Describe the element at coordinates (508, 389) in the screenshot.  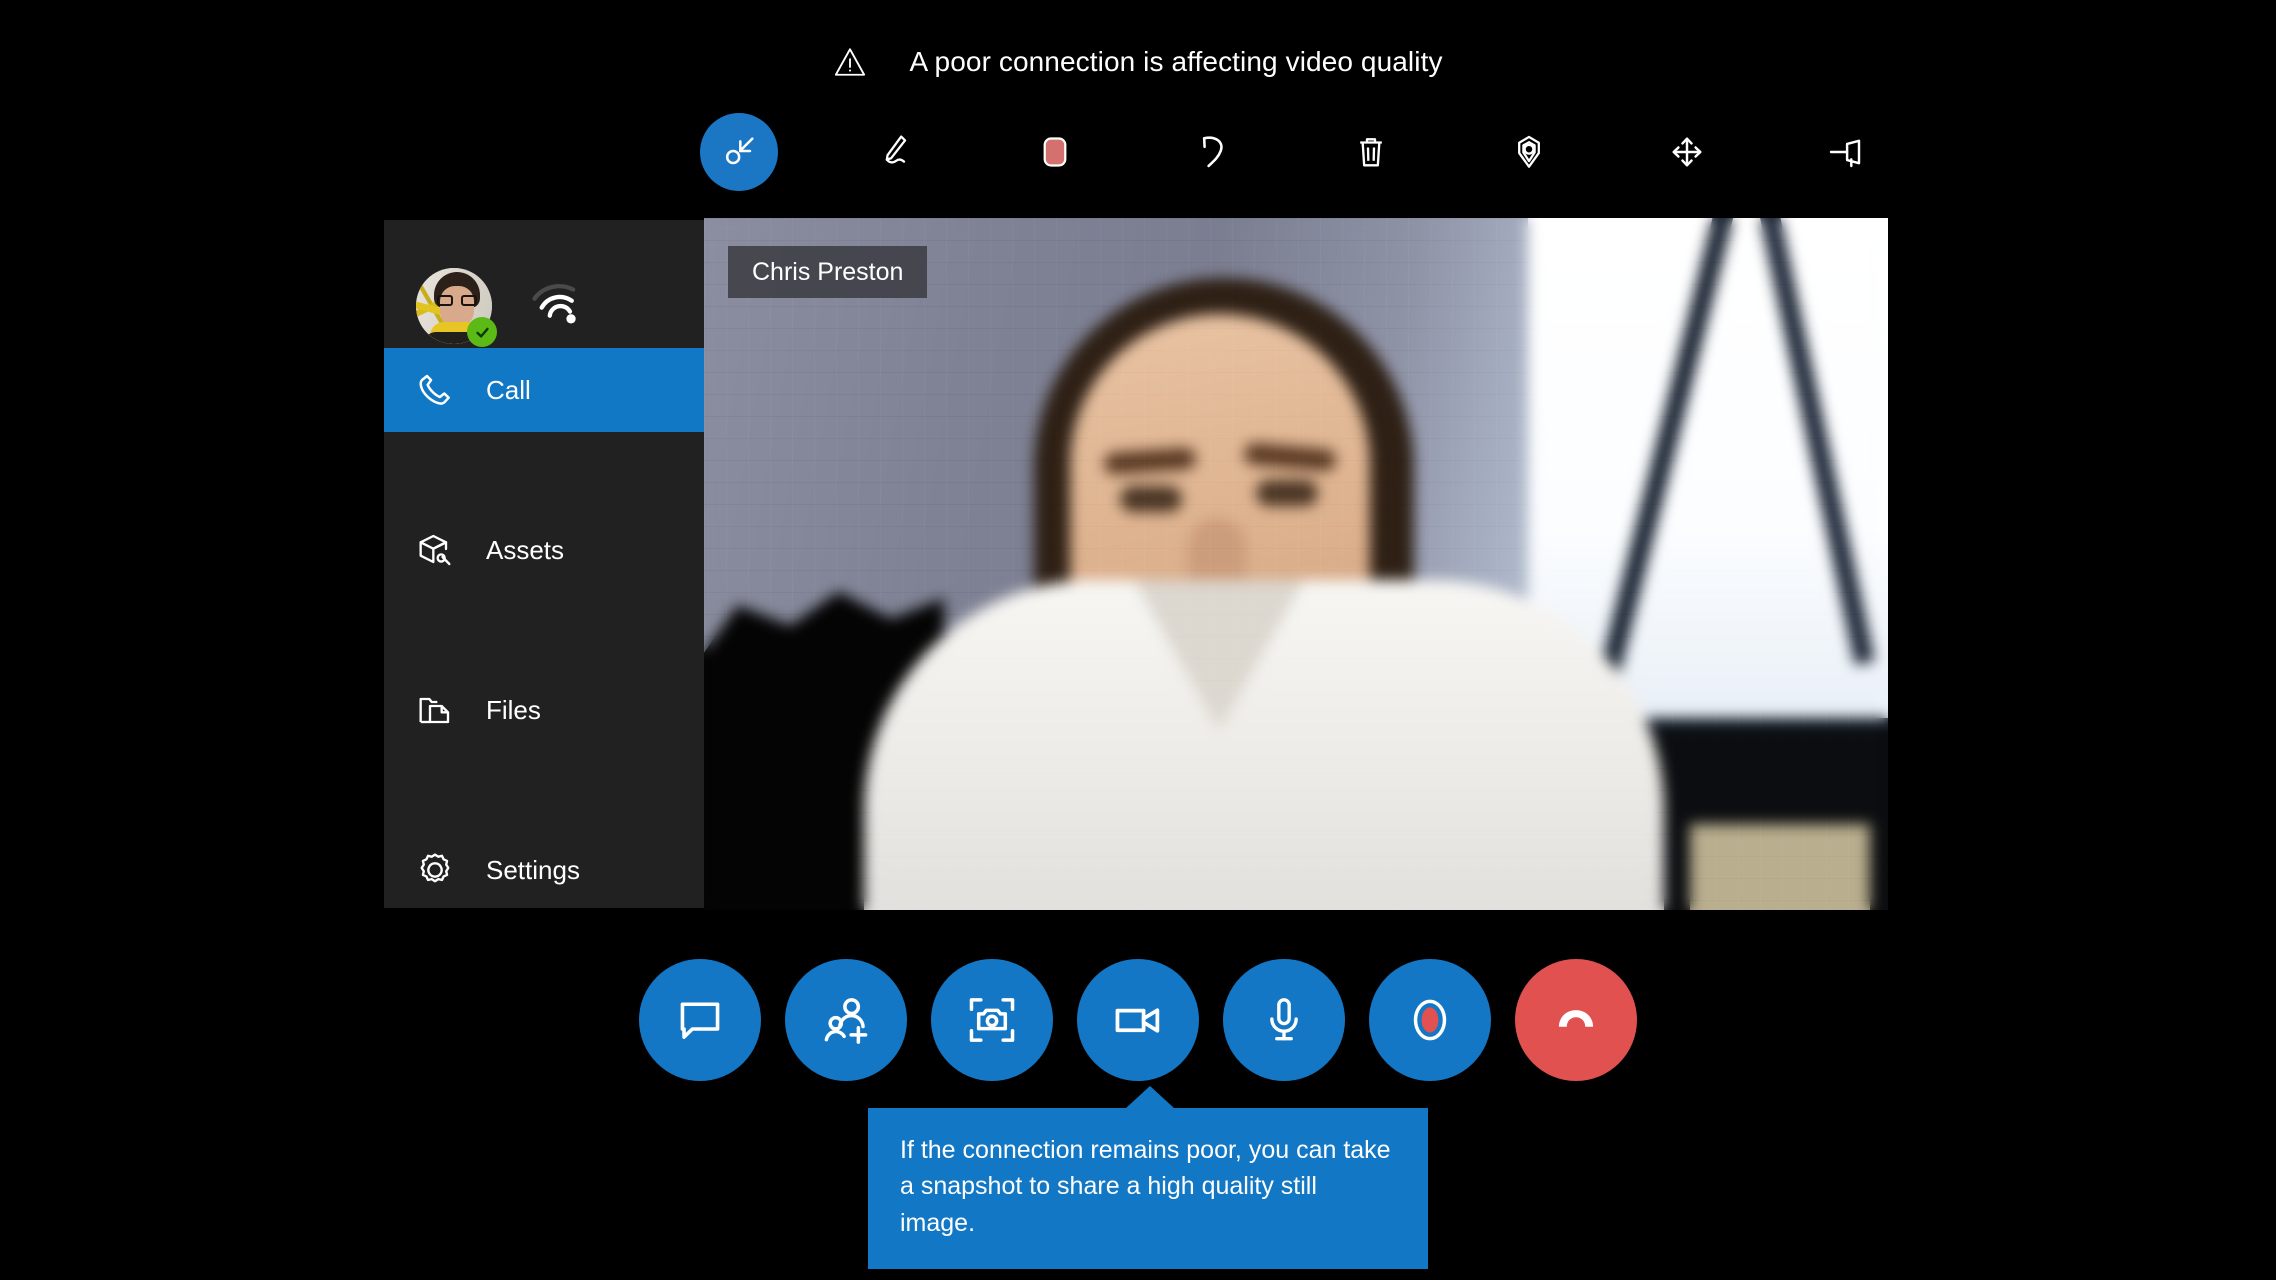
I see `sidebar-item-label: Call` at that location.